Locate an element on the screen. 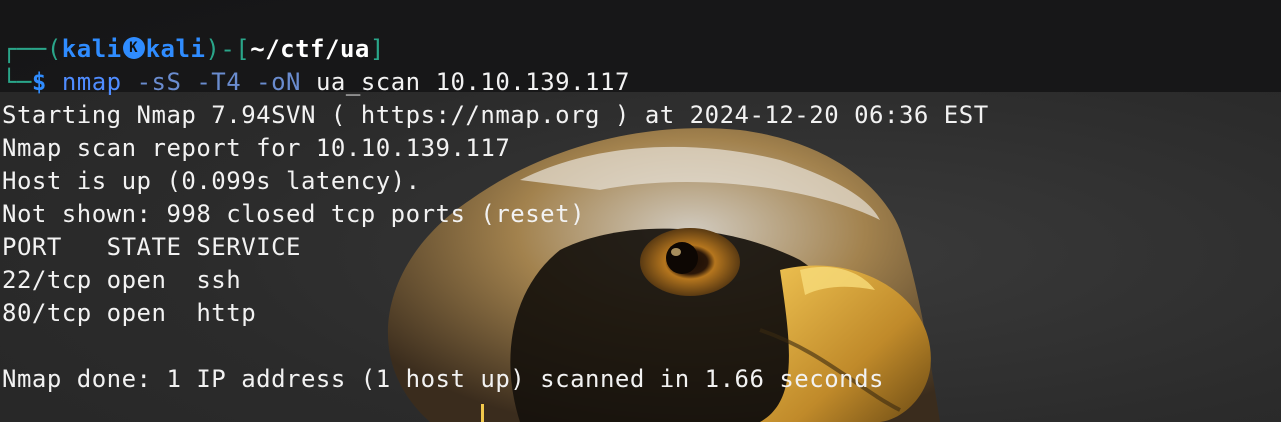 This screenshot has height=422, width=1281. prompt-frame-close: ] is located at coordinates (377, 49).